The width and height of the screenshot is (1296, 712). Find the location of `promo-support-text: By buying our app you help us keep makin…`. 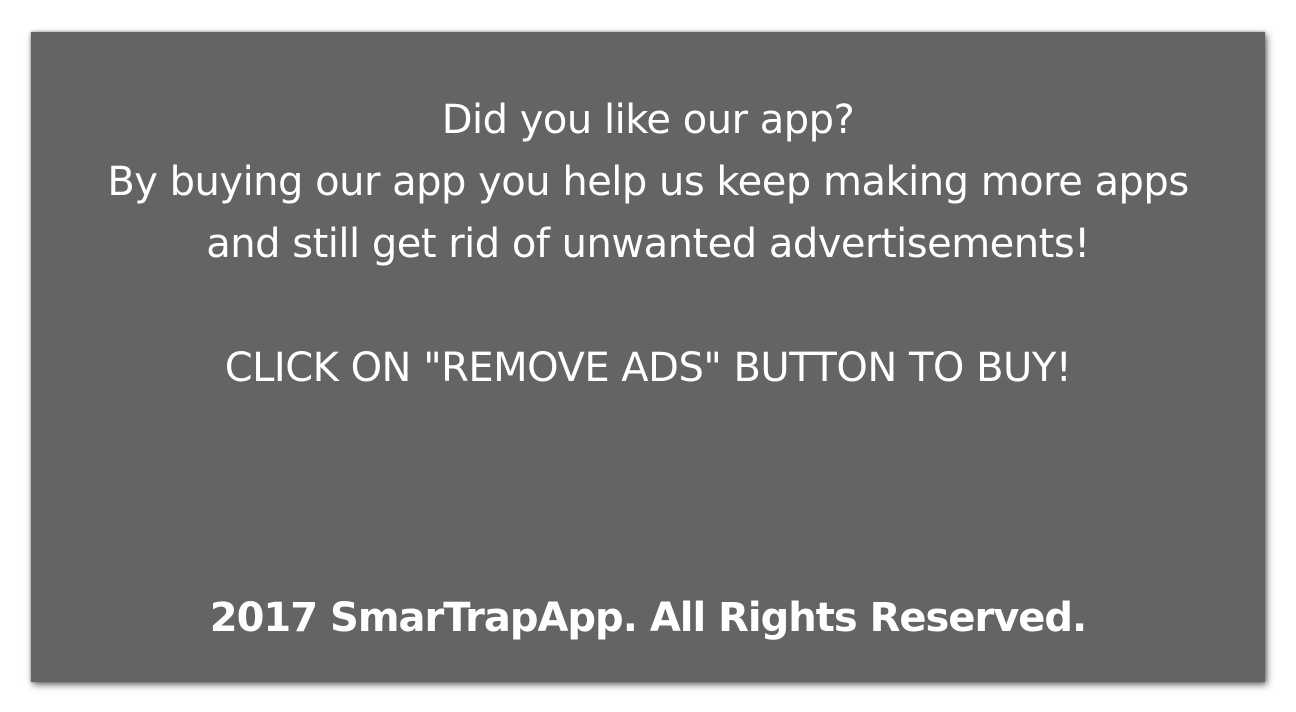

promo-support-text: By buying our app you help us keep makin… is located at coordinates (648, 182).